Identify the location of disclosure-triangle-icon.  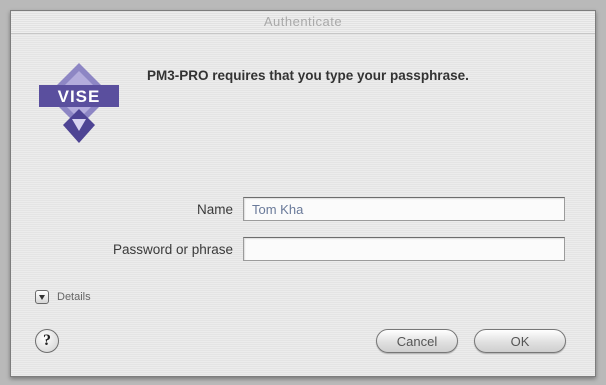
(42, 297).